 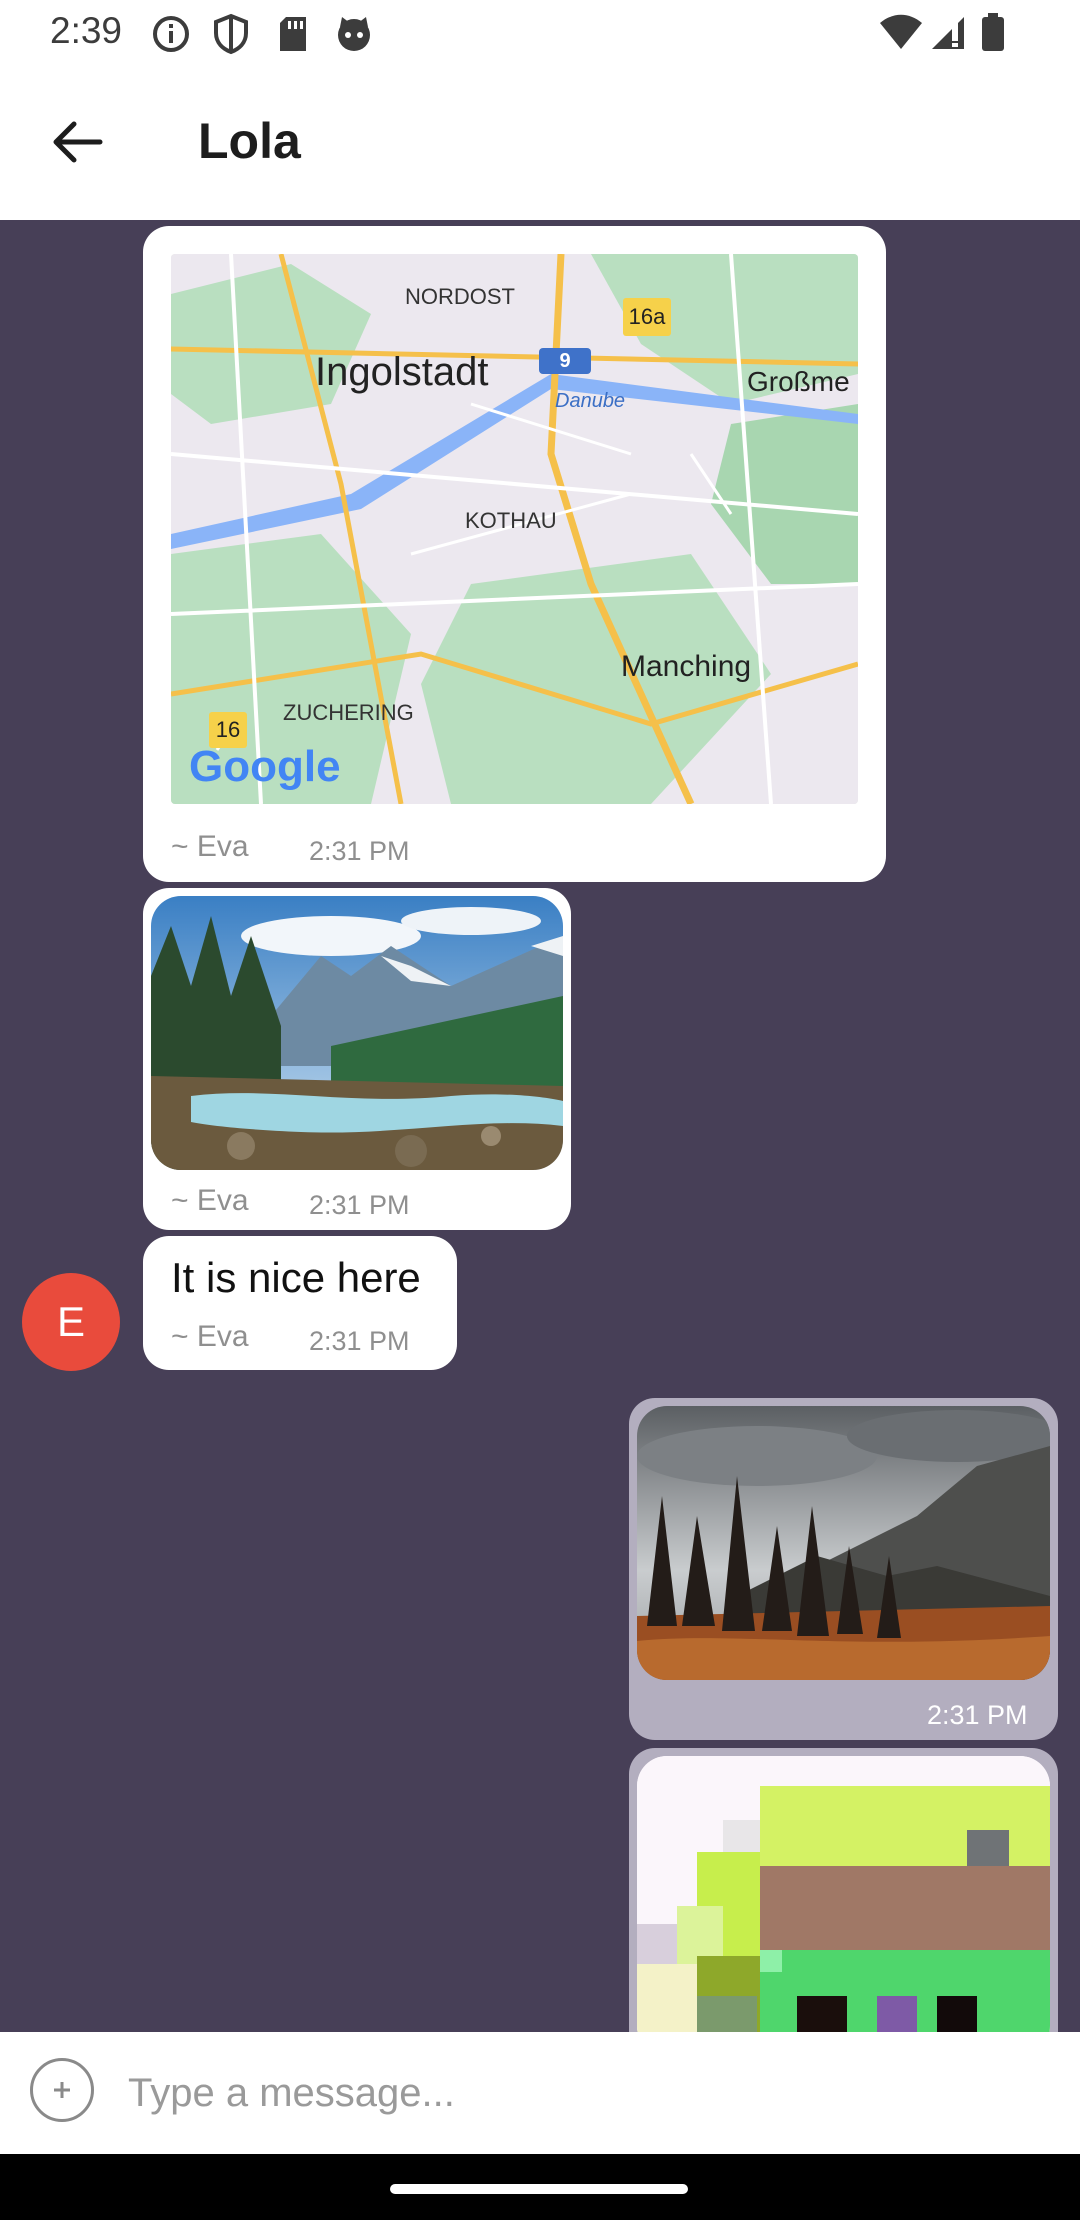 I want to click on google-logo: Google, so click(x=265, y=766).